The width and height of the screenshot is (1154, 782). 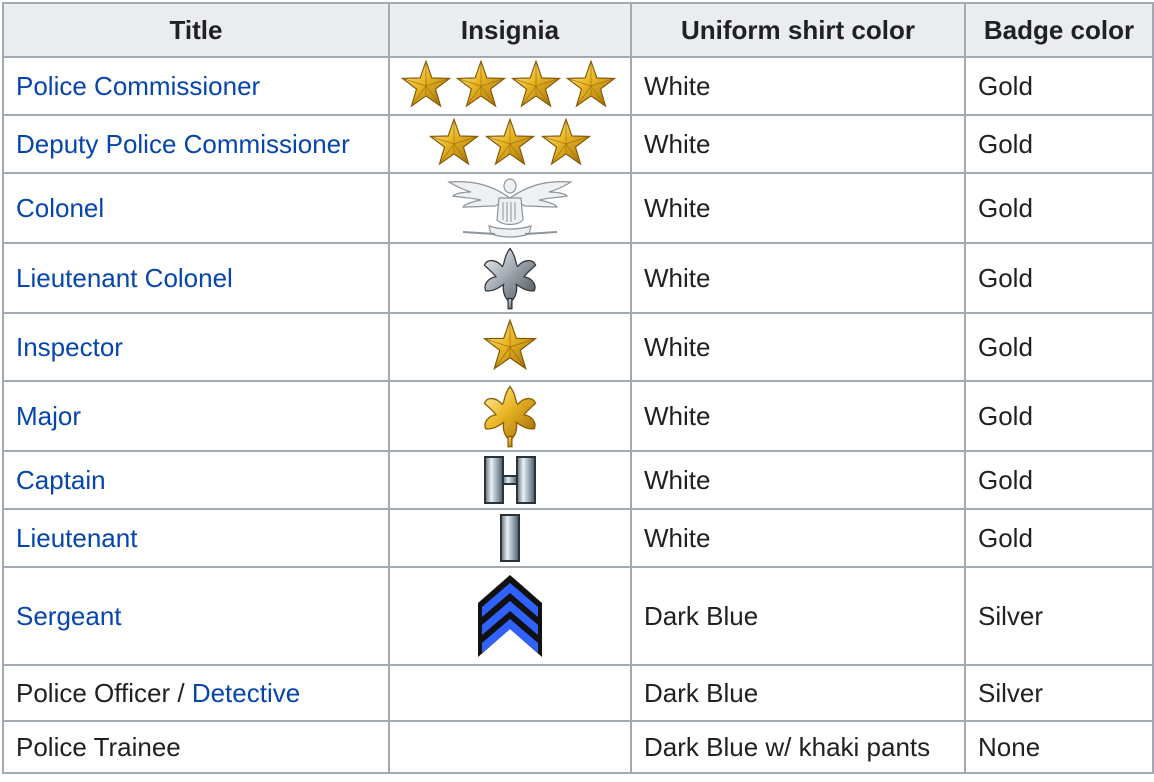 I want to click on table-row: Colonel White Gold, so click(x=578, y=208).